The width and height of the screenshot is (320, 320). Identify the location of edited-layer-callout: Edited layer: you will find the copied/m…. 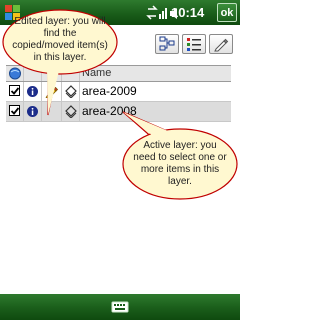
(60, 39).